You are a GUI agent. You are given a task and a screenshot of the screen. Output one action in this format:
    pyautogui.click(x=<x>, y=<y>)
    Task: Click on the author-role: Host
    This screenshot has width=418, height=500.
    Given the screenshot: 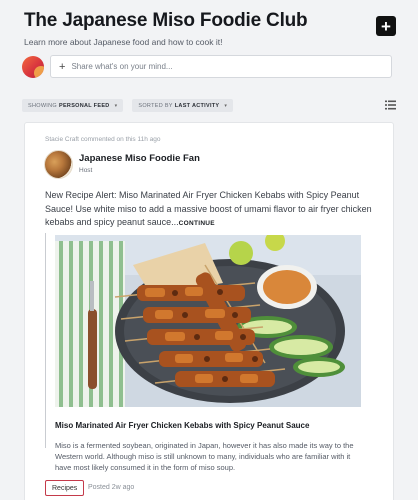 What is the action you would take?
    pyautogui.click(x=86, y=170)
    